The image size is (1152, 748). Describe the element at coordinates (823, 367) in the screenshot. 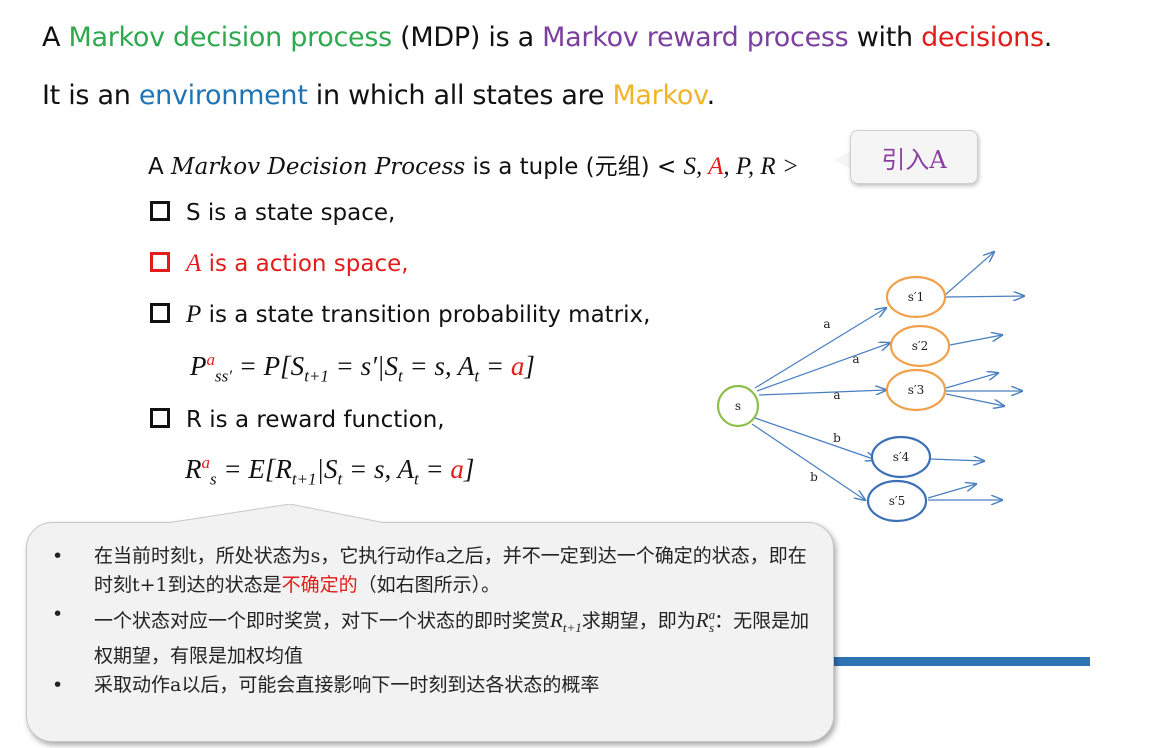

I see `edge-s-s2` at that location.